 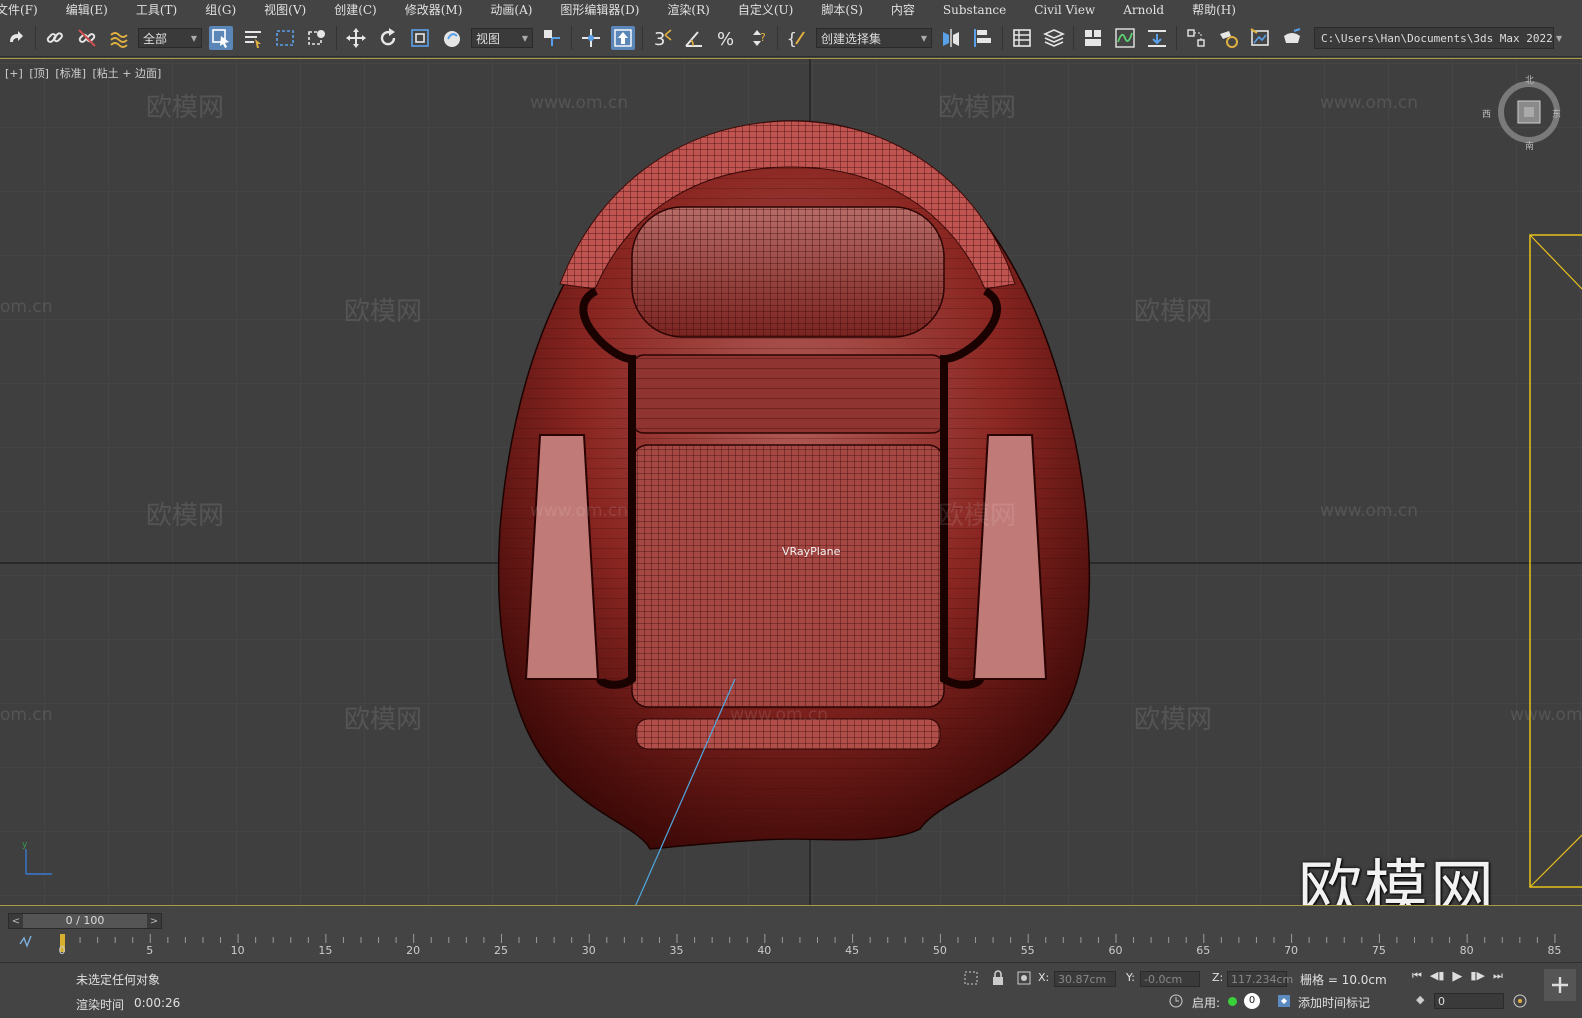 What do you see at coordinates (1529, 79) in the screenshot?
I see `viewcube-north-label: 北` at bounding box center [1529, 79].